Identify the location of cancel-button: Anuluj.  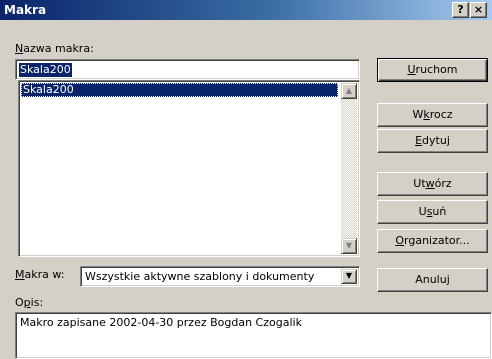
(432, 280).